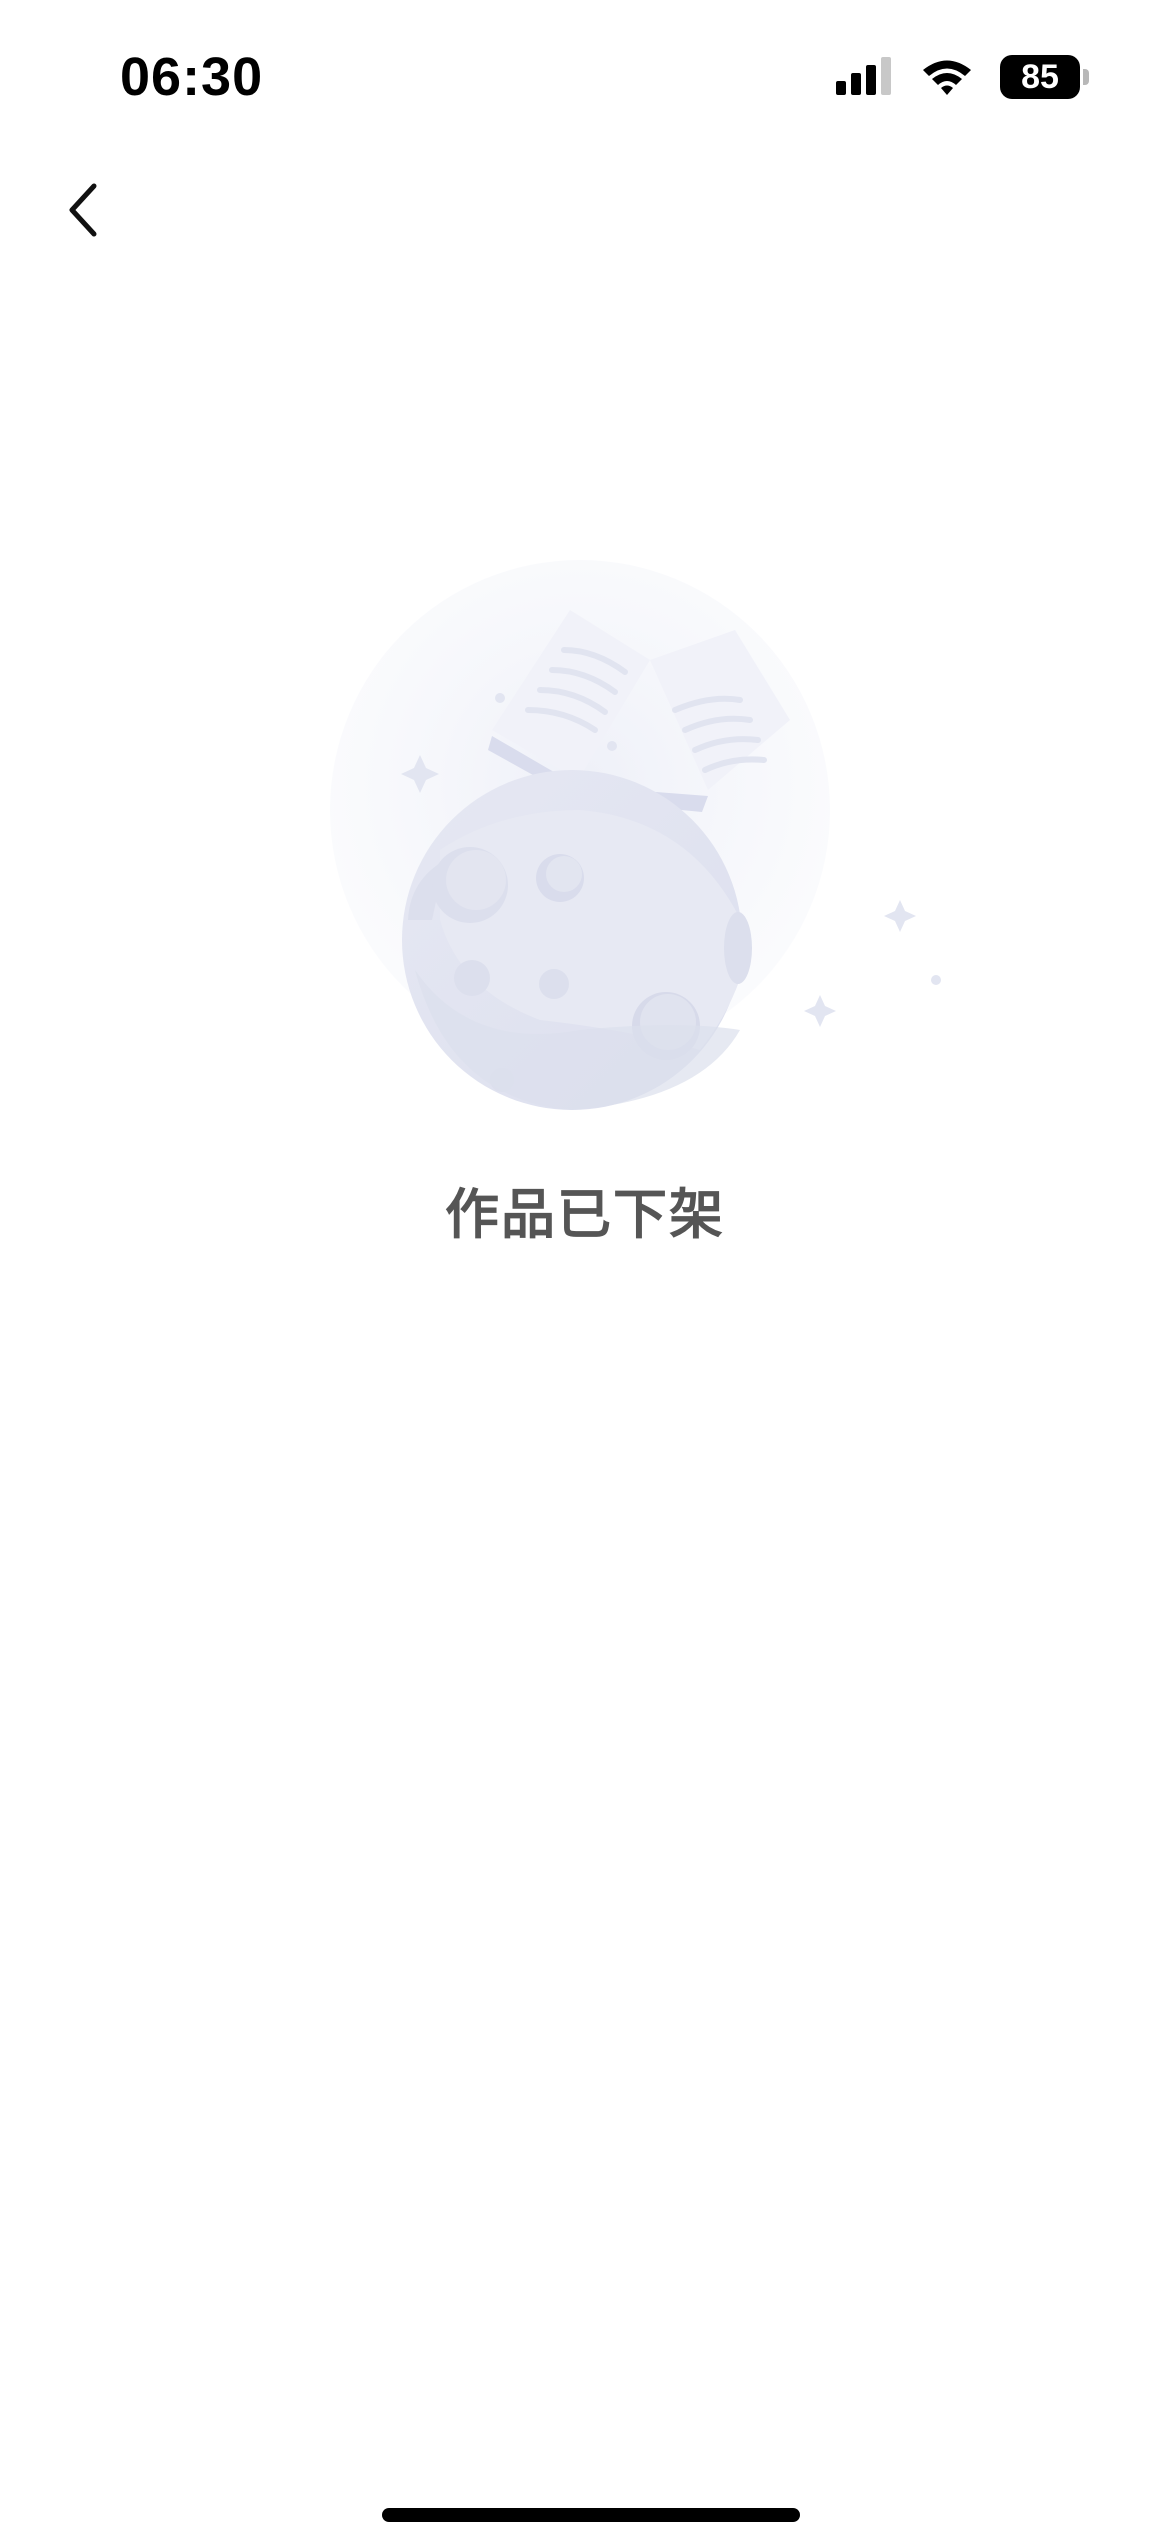 The height and width of the screenshot is (2532, 1170). I want to click on chevron-left-icon, so click(83, 210).